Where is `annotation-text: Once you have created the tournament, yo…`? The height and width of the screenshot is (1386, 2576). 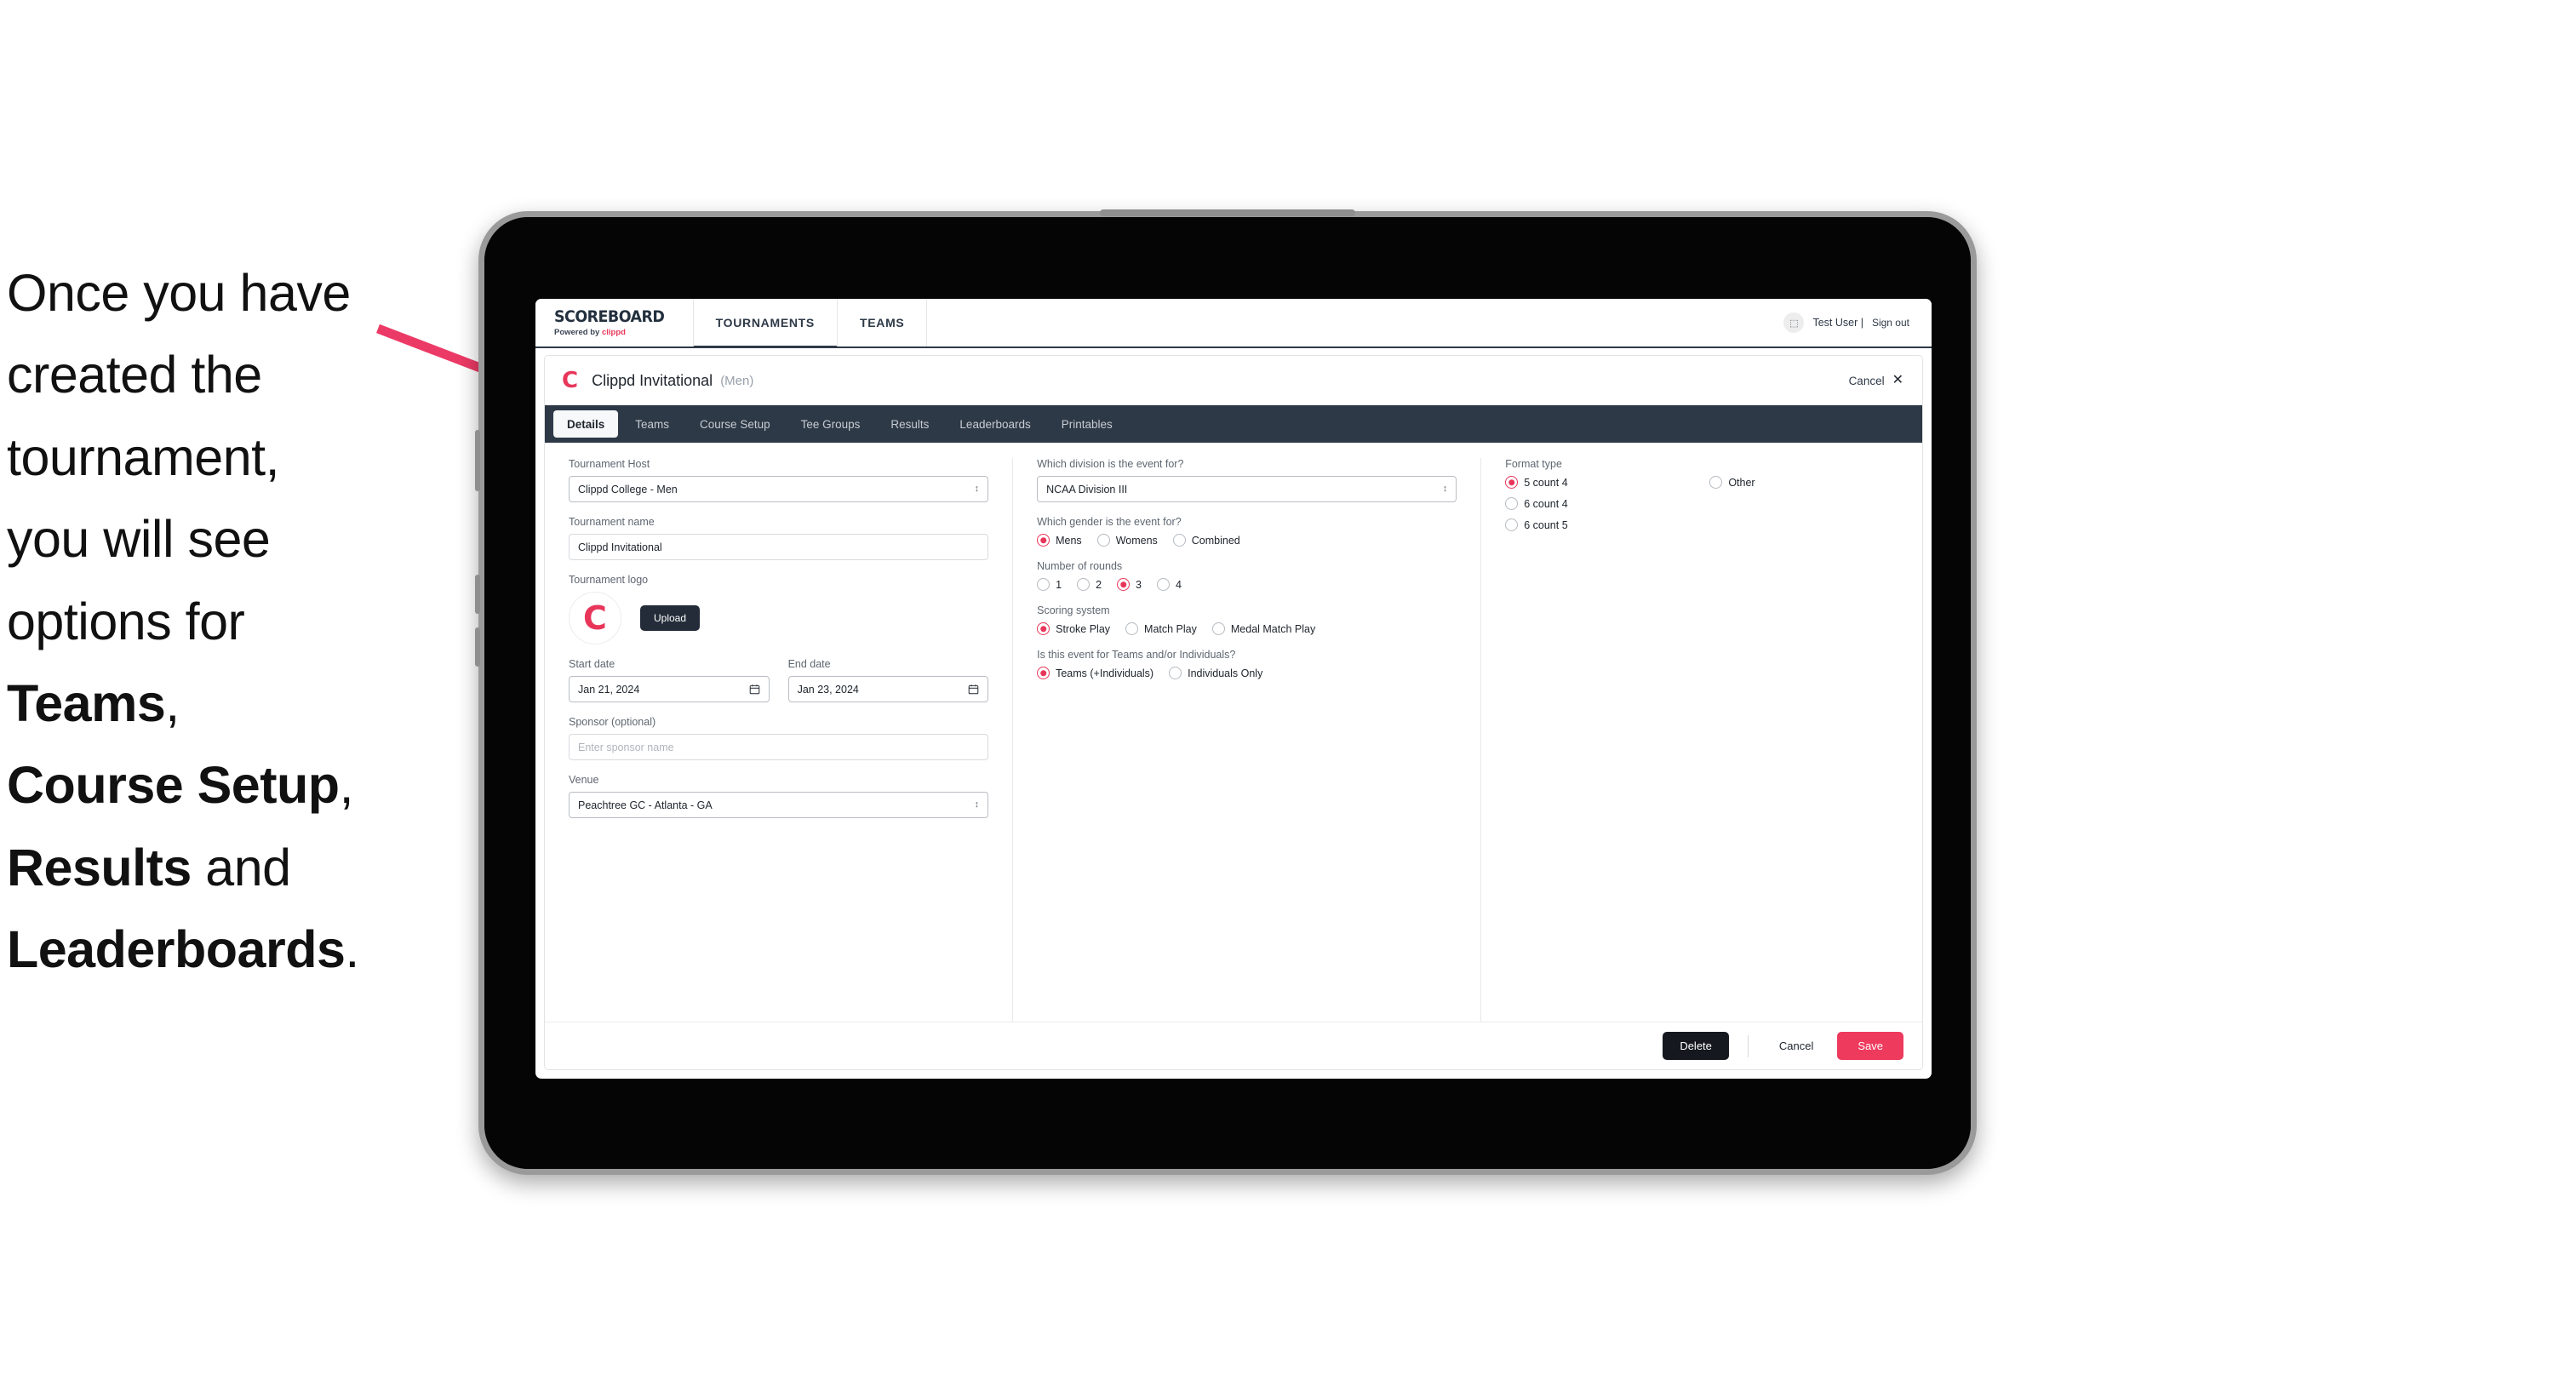 annotation-text: Once you have created the tournament, yo… is located at coordinates (220, 621).